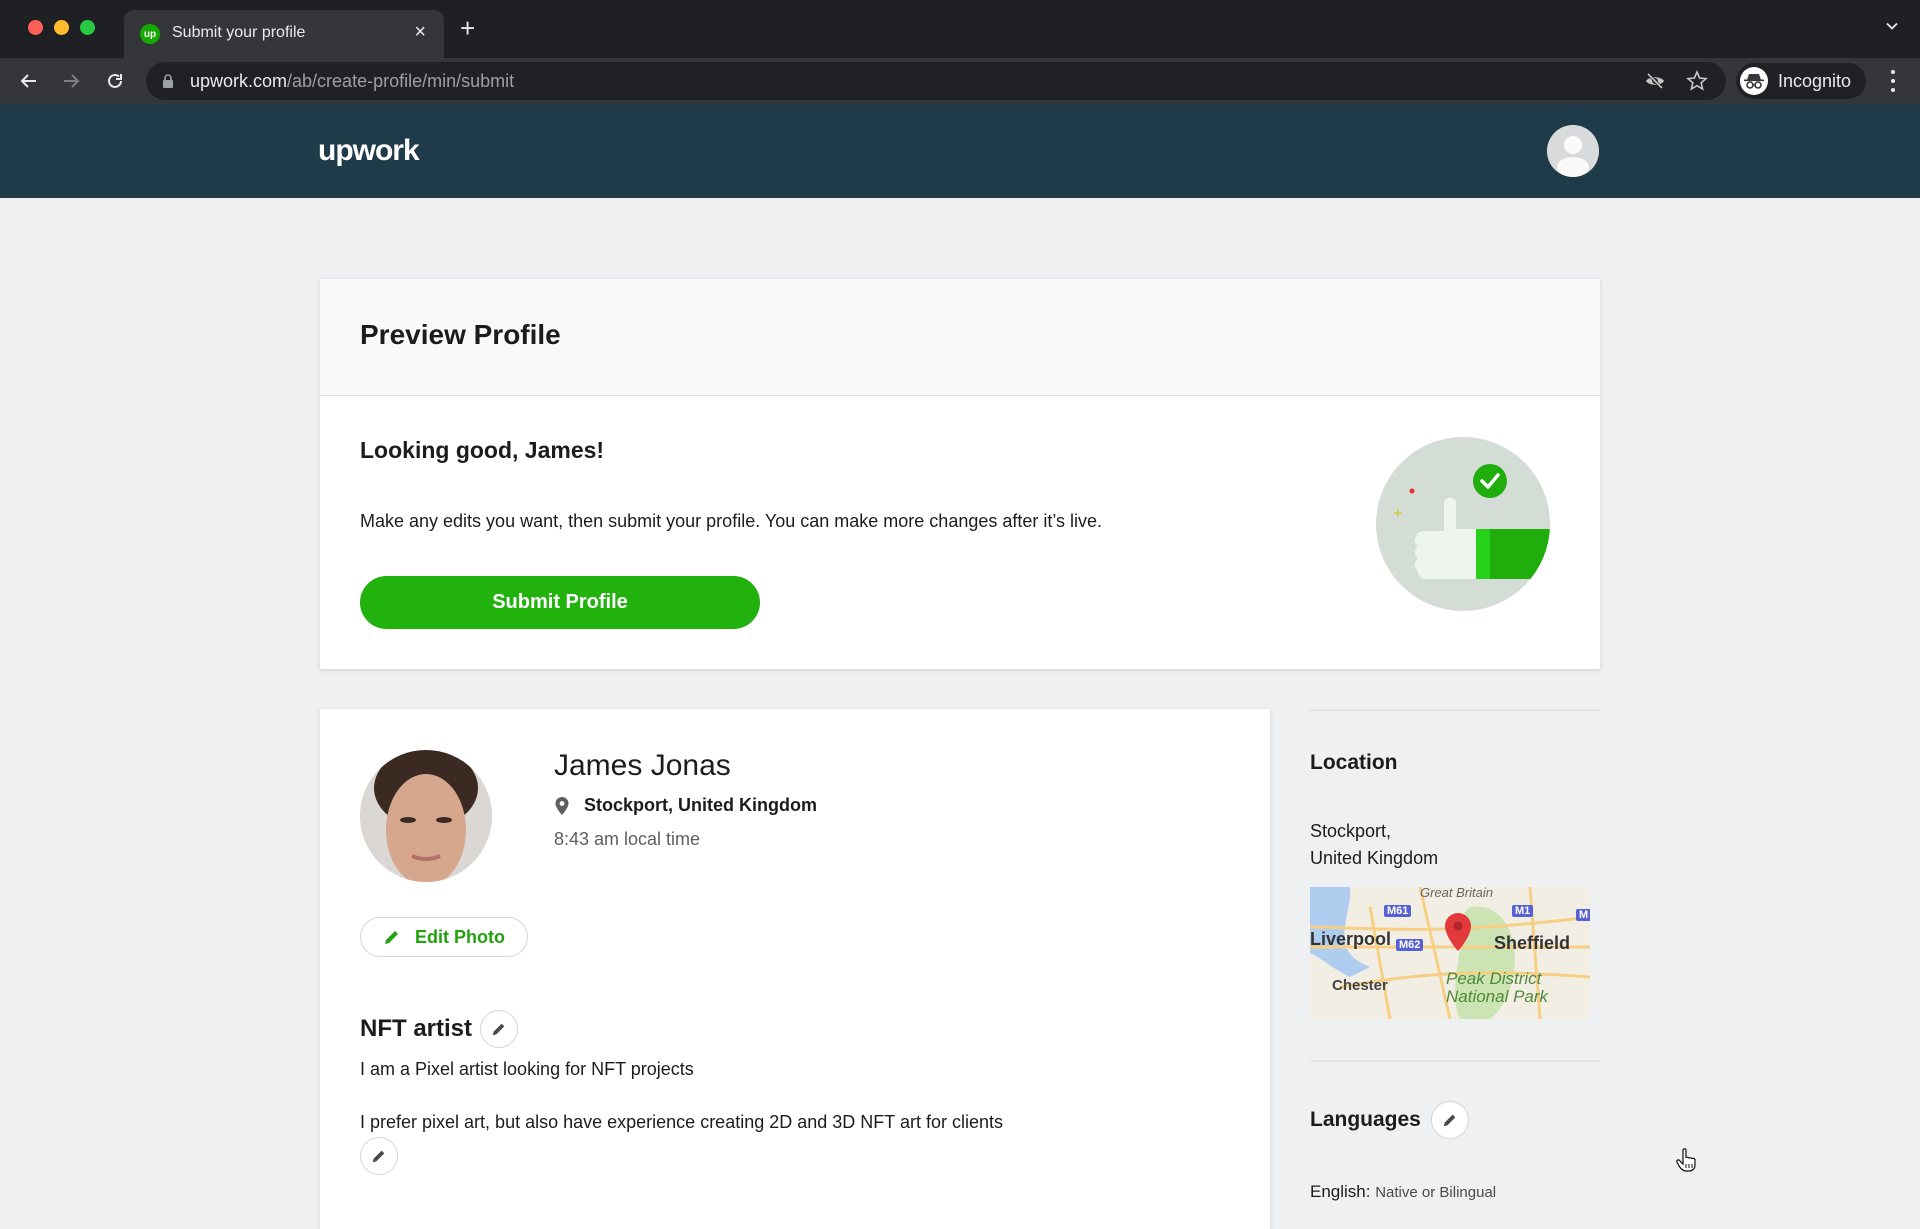  I want to click on user-avatar-button, so click(1573, 151).